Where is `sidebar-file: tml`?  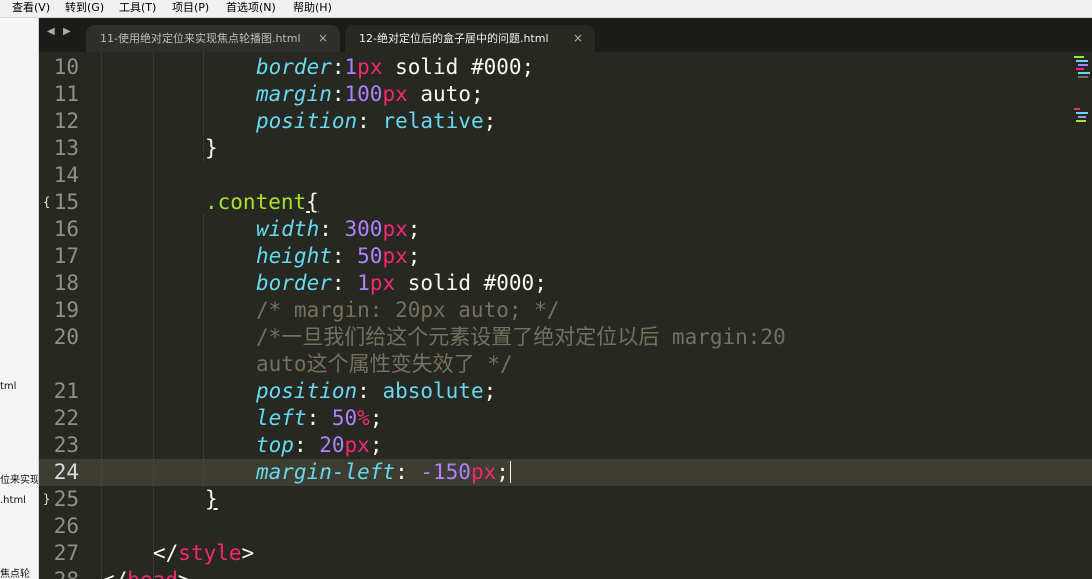
sidebar-file: tml is located at coordinates (8, 387).